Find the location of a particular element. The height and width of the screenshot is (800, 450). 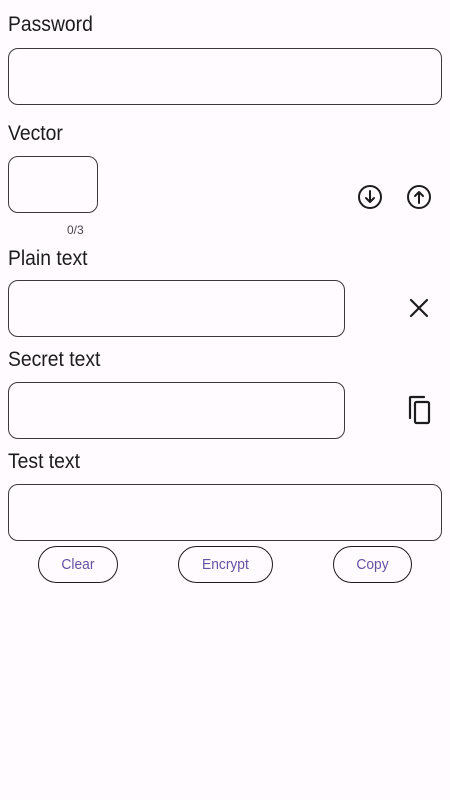

secret-text-label: Secret text is located at coordinates (54, 359).